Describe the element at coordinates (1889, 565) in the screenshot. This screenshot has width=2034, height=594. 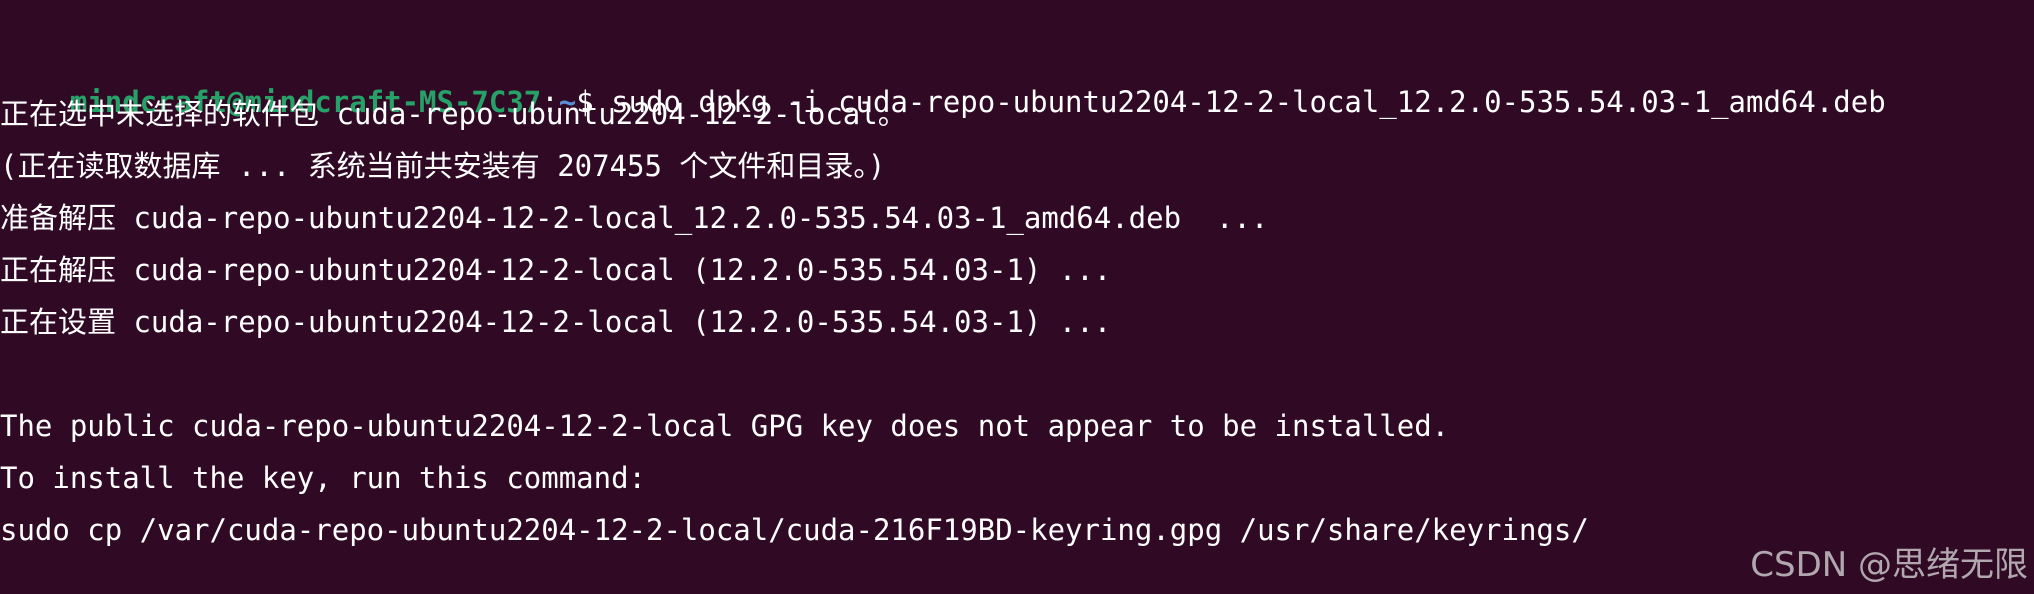
I see `csdn-watermark: CSDN @思绪无限` at that location.